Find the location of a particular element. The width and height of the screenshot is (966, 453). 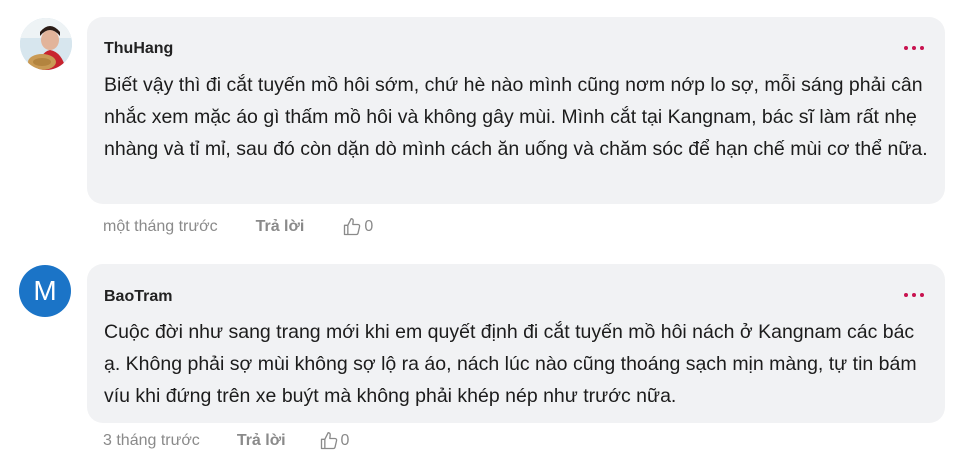

avatar-letter: M is located at coordinates (45, 290).